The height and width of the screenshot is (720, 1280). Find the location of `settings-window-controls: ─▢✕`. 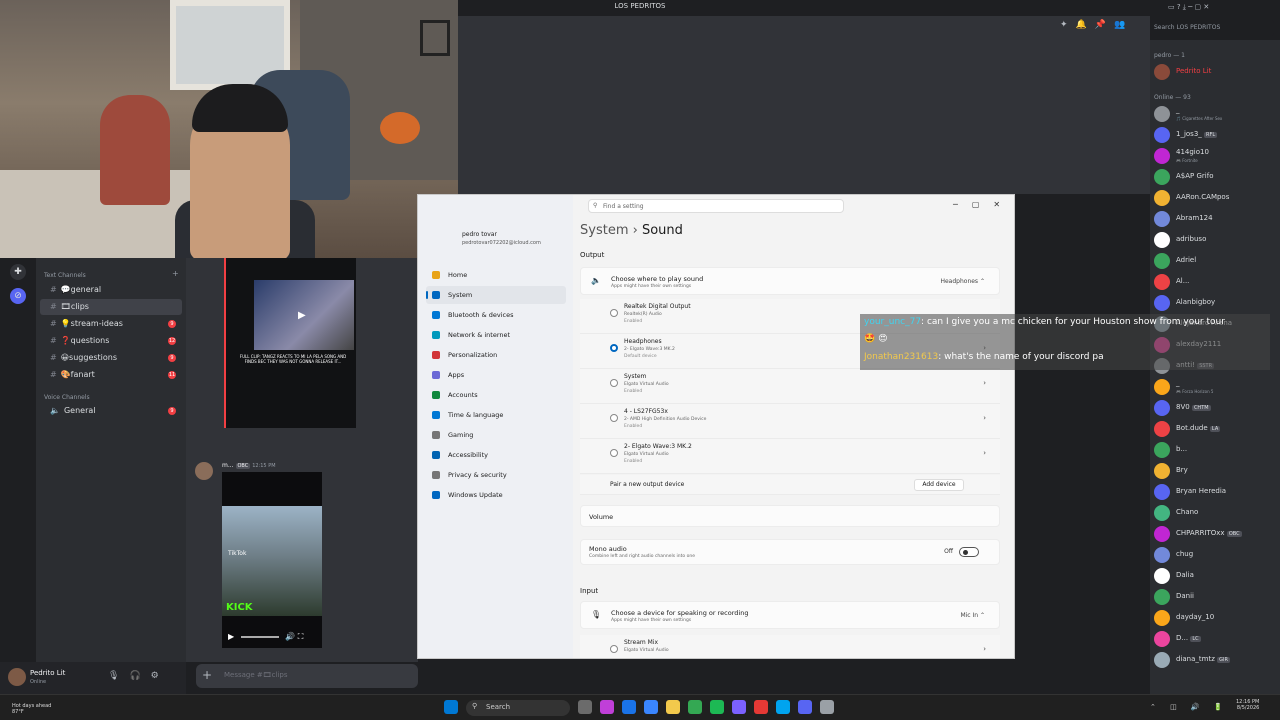

settings-window-controls: ─▢✕ is located at coordinates (983, 204).